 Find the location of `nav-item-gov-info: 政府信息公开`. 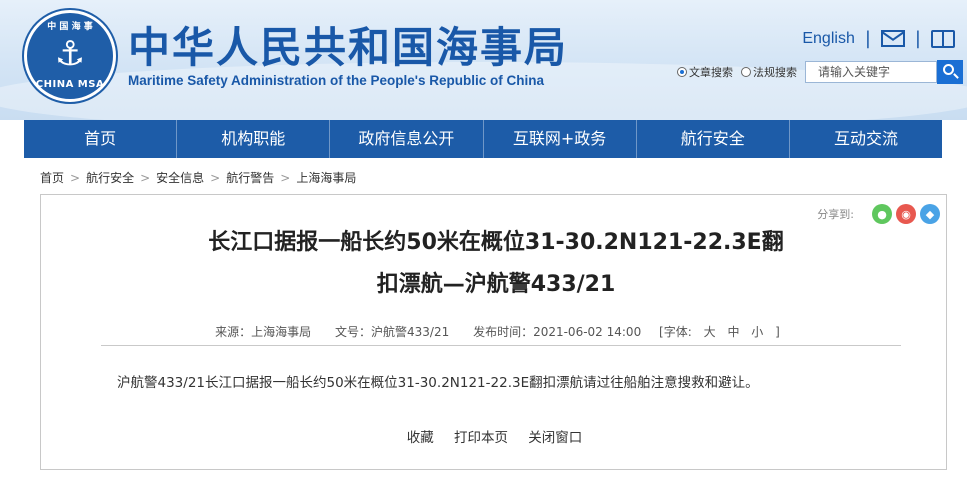

nav-item-gov-info: 政府信息公开 is located at coordinates (407, 139).